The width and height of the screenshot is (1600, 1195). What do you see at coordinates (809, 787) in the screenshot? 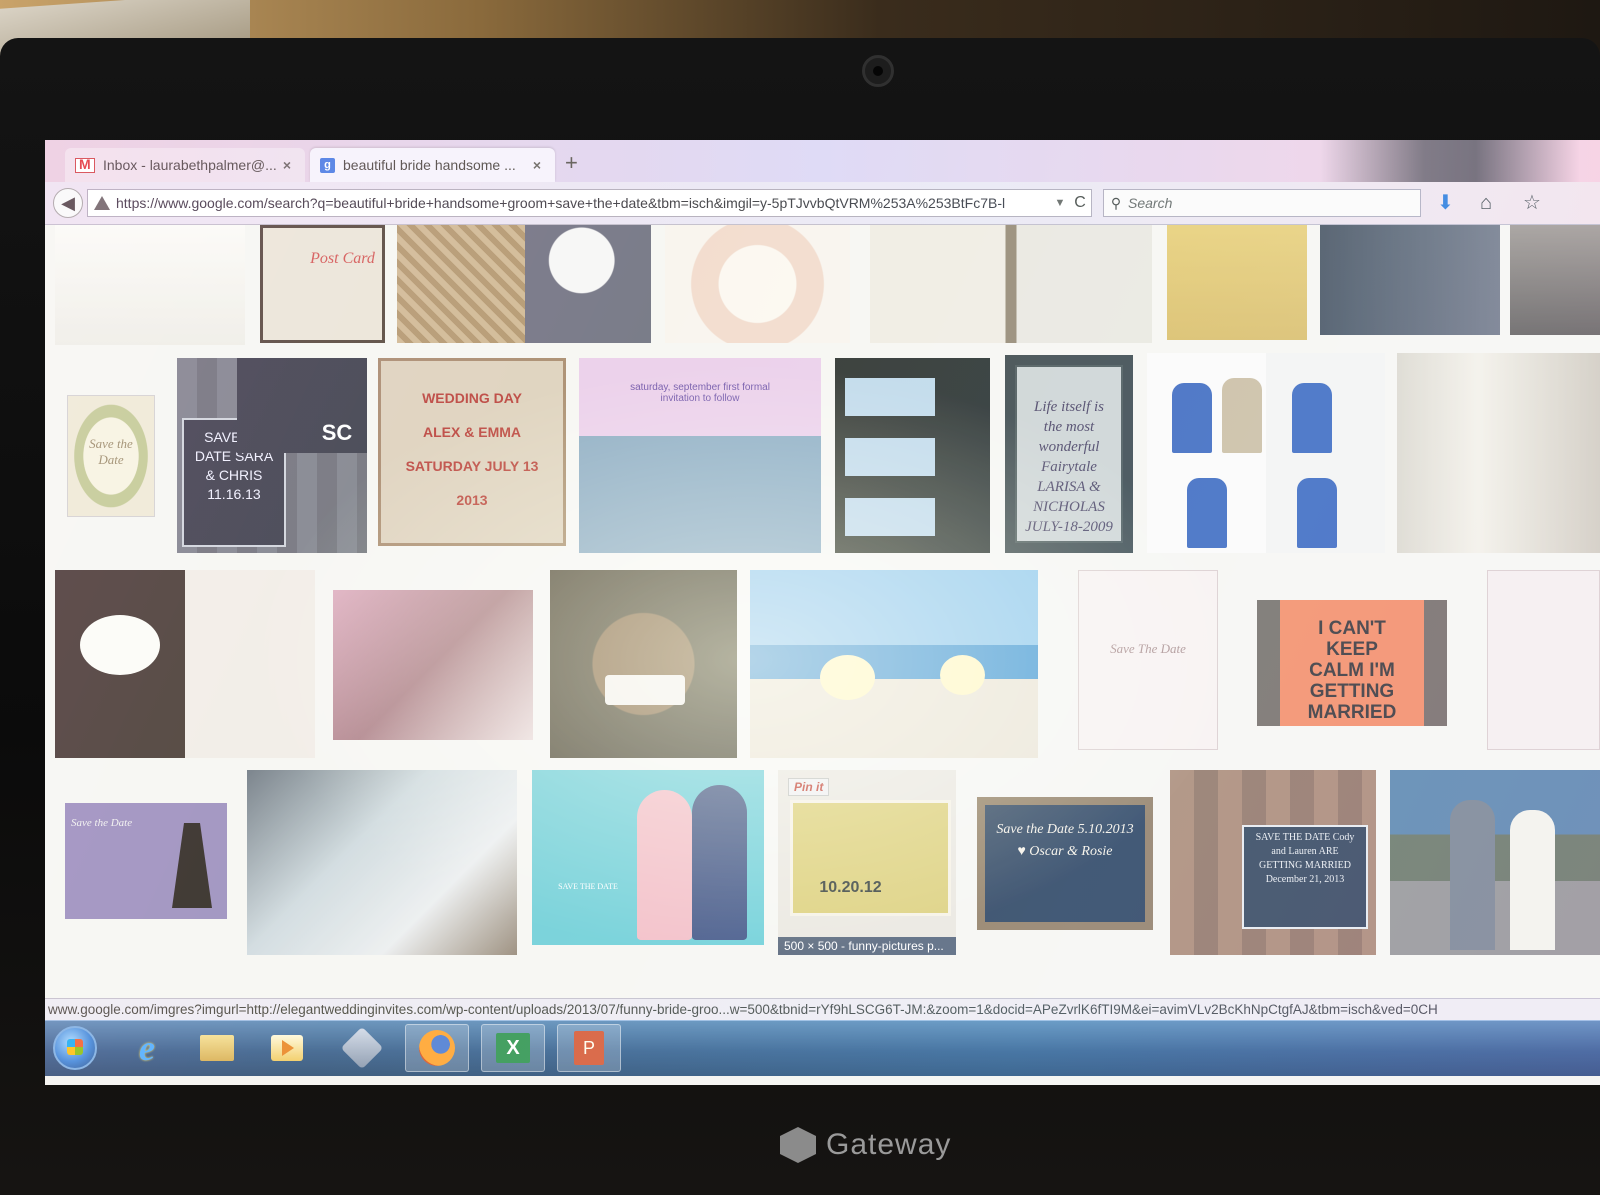
I see `pin-it-button: Pin it` at bounding box center [809, 787].